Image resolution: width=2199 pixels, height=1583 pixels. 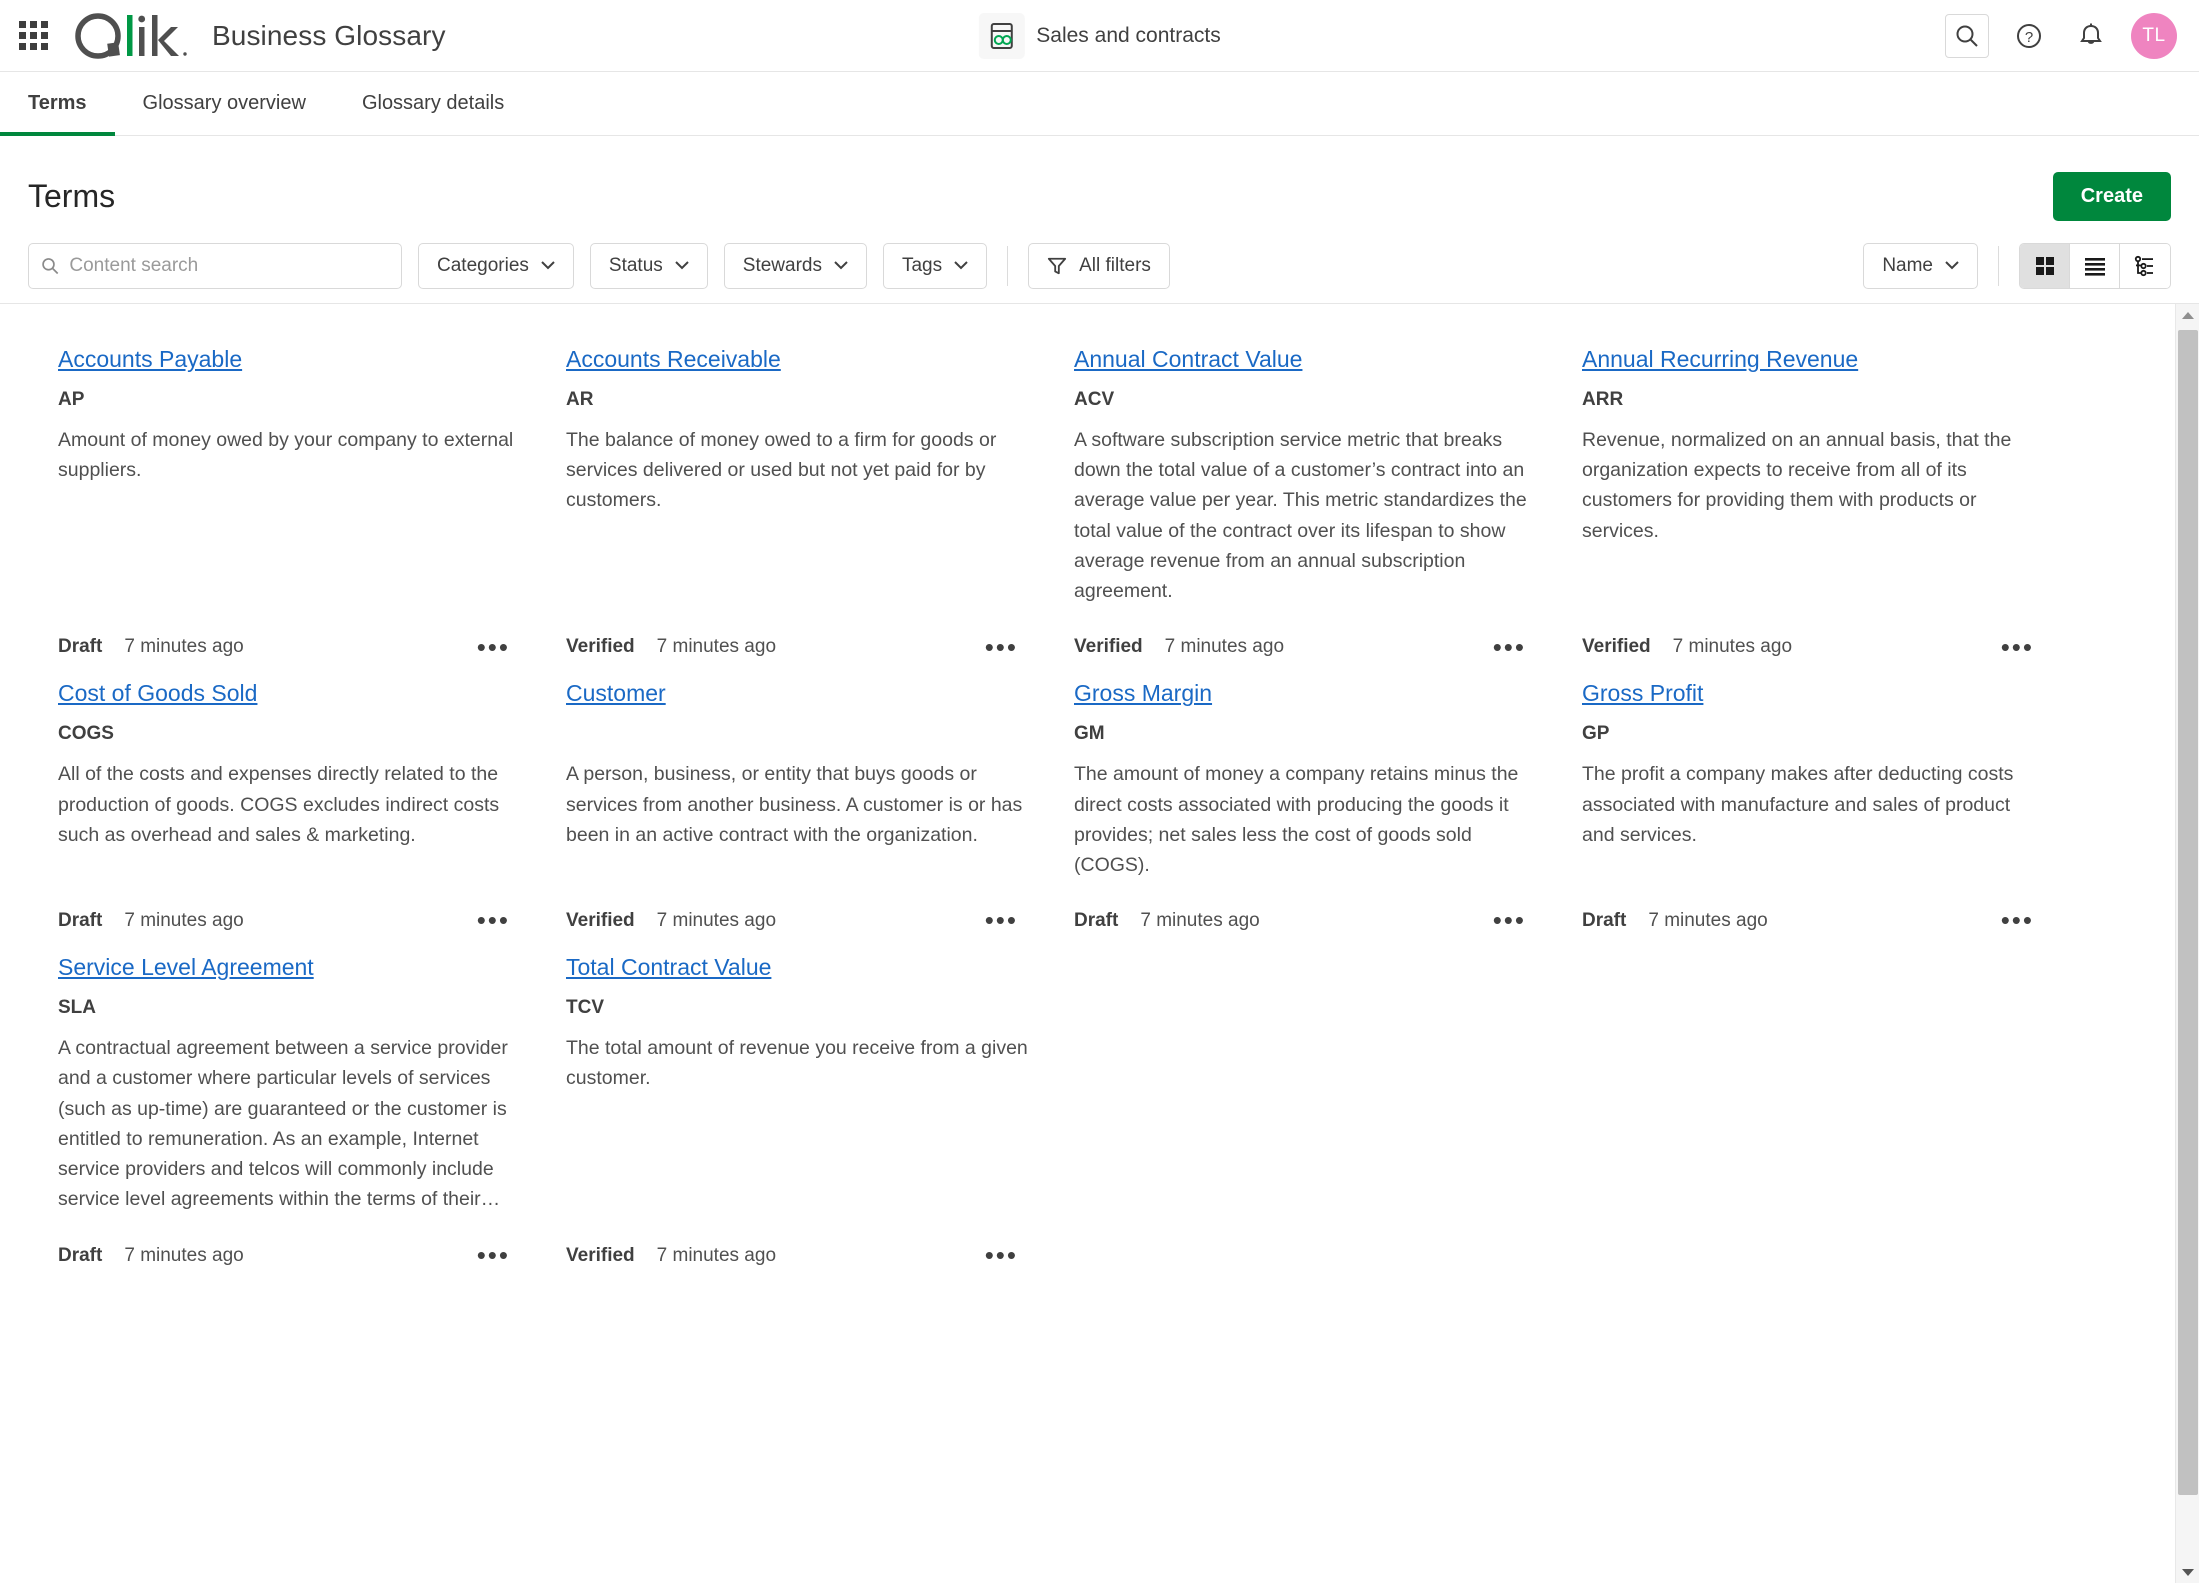 I want to click on filter-categories-label: Categories, so click(x=483, y=265).